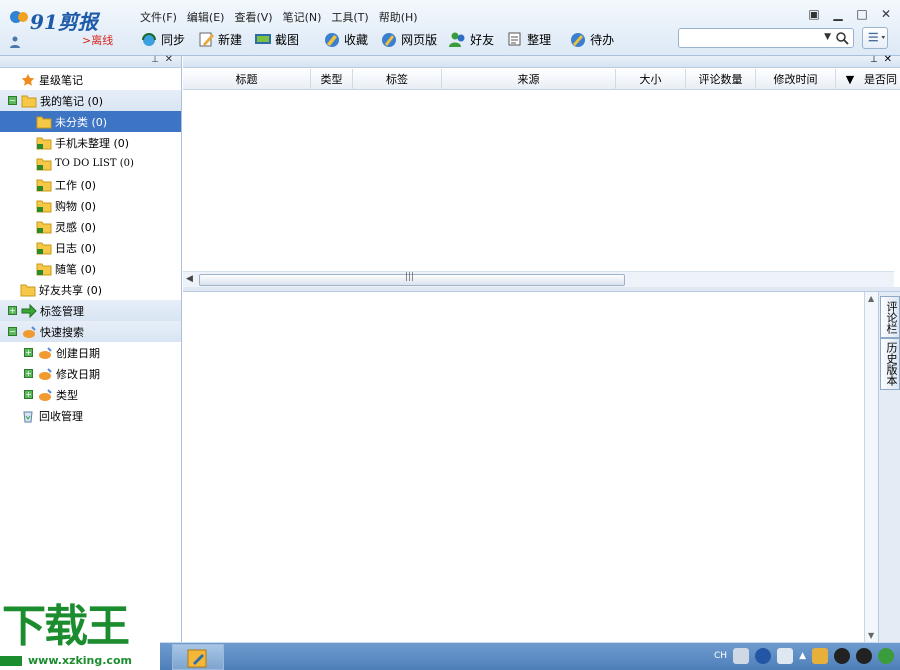 This screenshot has height=670, width=900. I want to click on column-is-synced: 是否同, so click(882, 79).